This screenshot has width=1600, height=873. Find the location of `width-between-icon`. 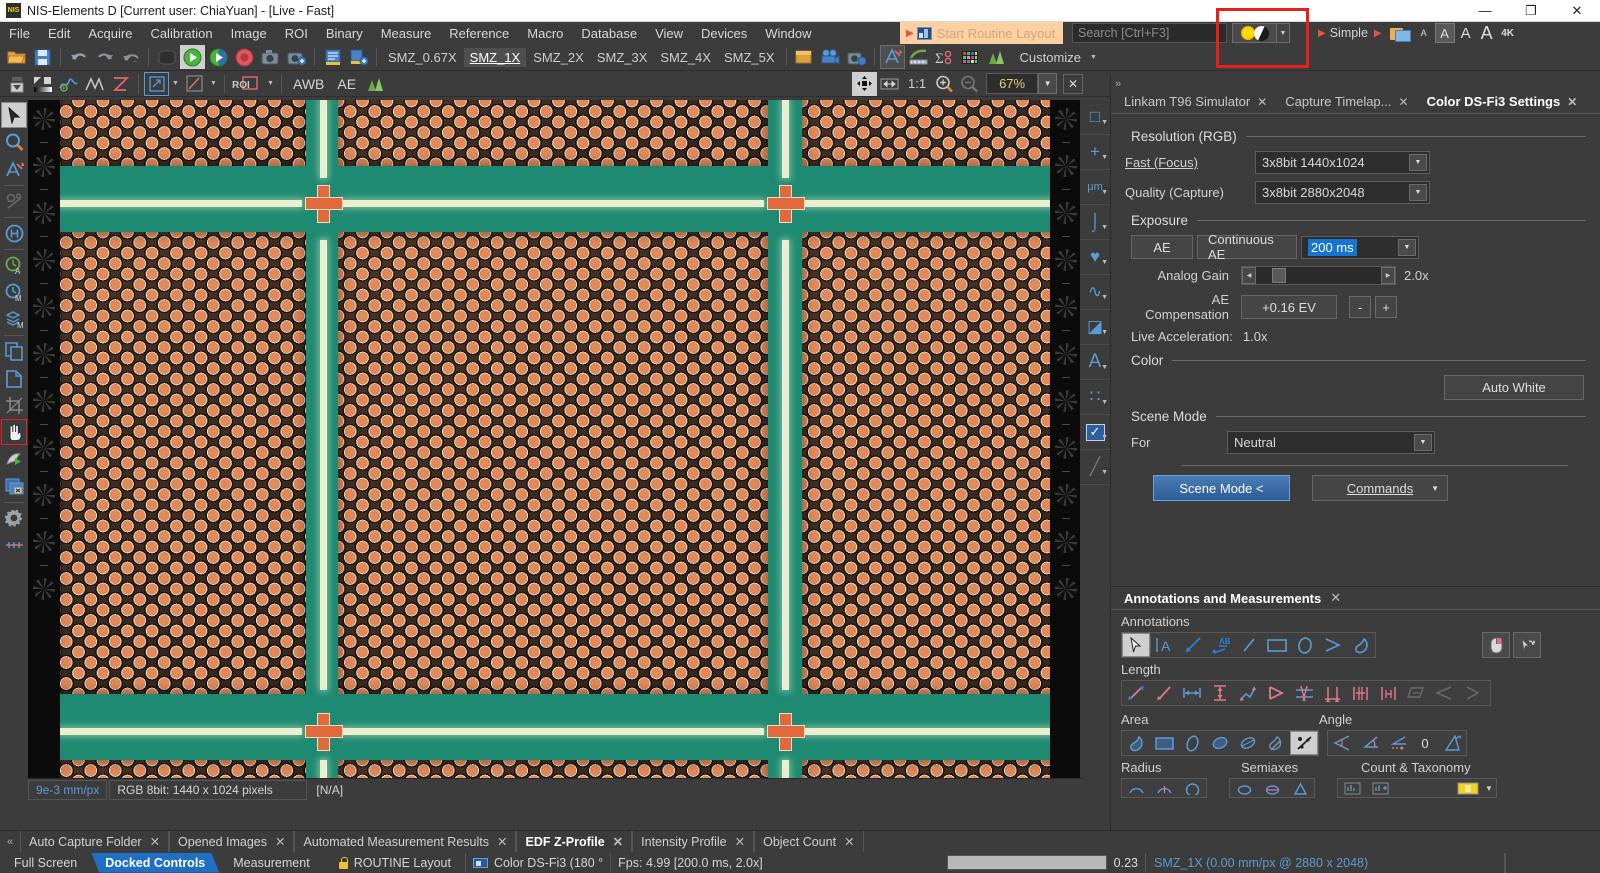

width-between-icon is located at coordinates (1388, 693).